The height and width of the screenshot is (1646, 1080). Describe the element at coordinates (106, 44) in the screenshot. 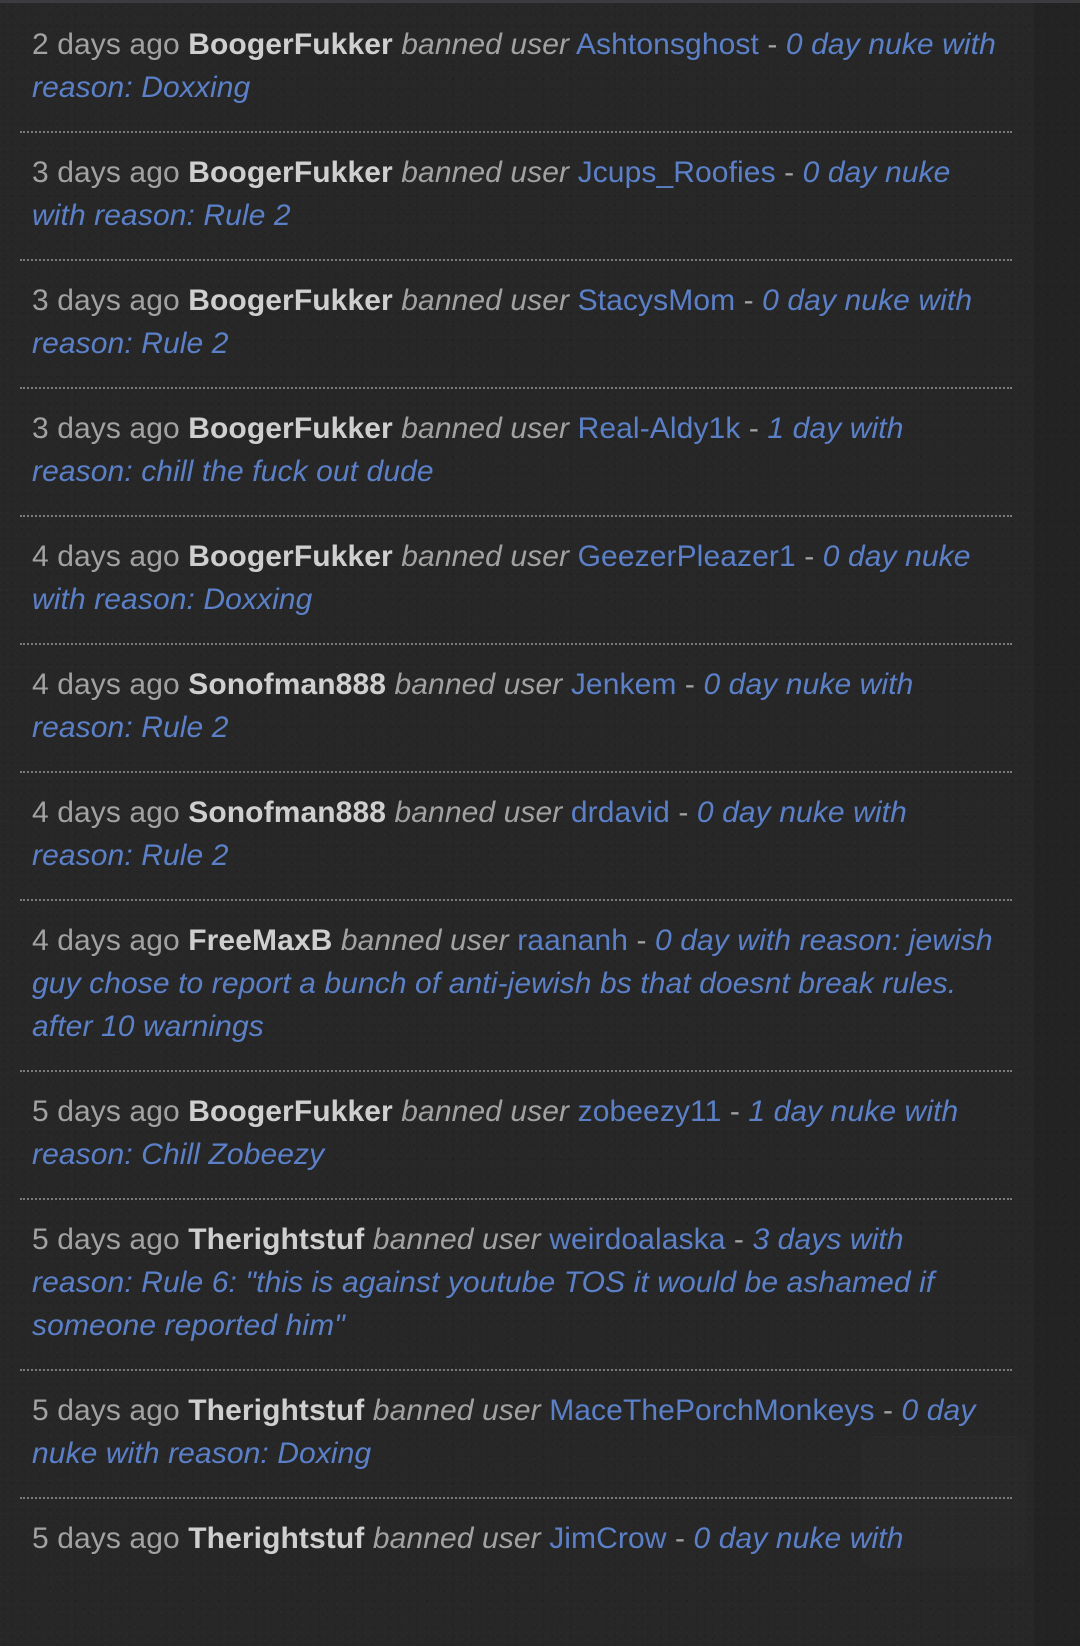

I see `log-entry-timestamp: 2 days ago` at that location.